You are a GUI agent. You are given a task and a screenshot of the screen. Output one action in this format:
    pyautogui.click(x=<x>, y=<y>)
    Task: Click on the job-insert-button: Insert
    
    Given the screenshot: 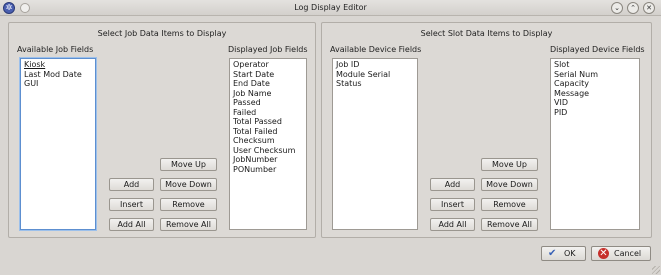 What is the action you would take?
    pyautogui.click(x=131, y=204)
    